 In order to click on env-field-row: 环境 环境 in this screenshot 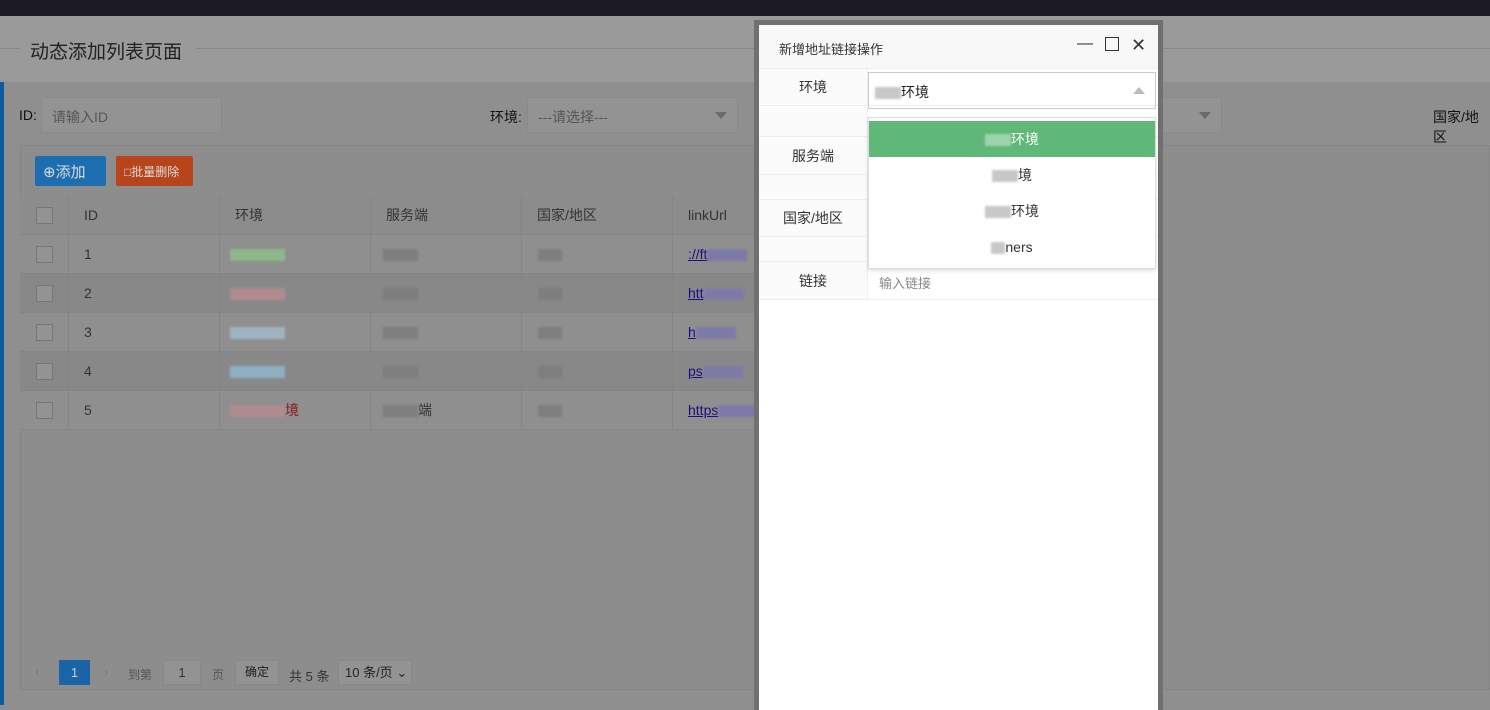, I will do `click(958, 89)`.